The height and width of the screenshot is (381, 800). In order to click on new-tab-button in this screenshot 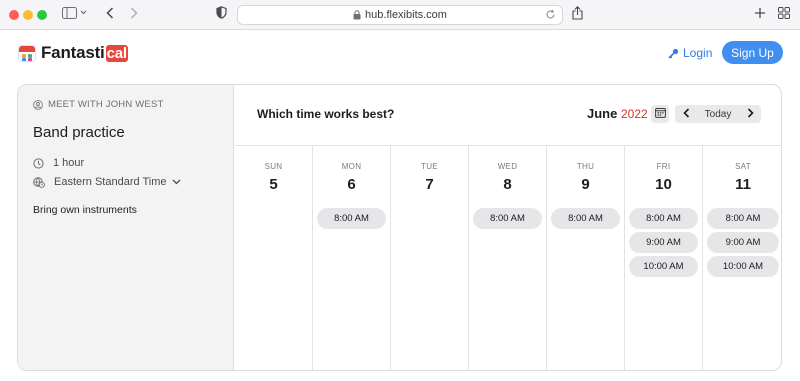, I will do `click(760, 15)`.